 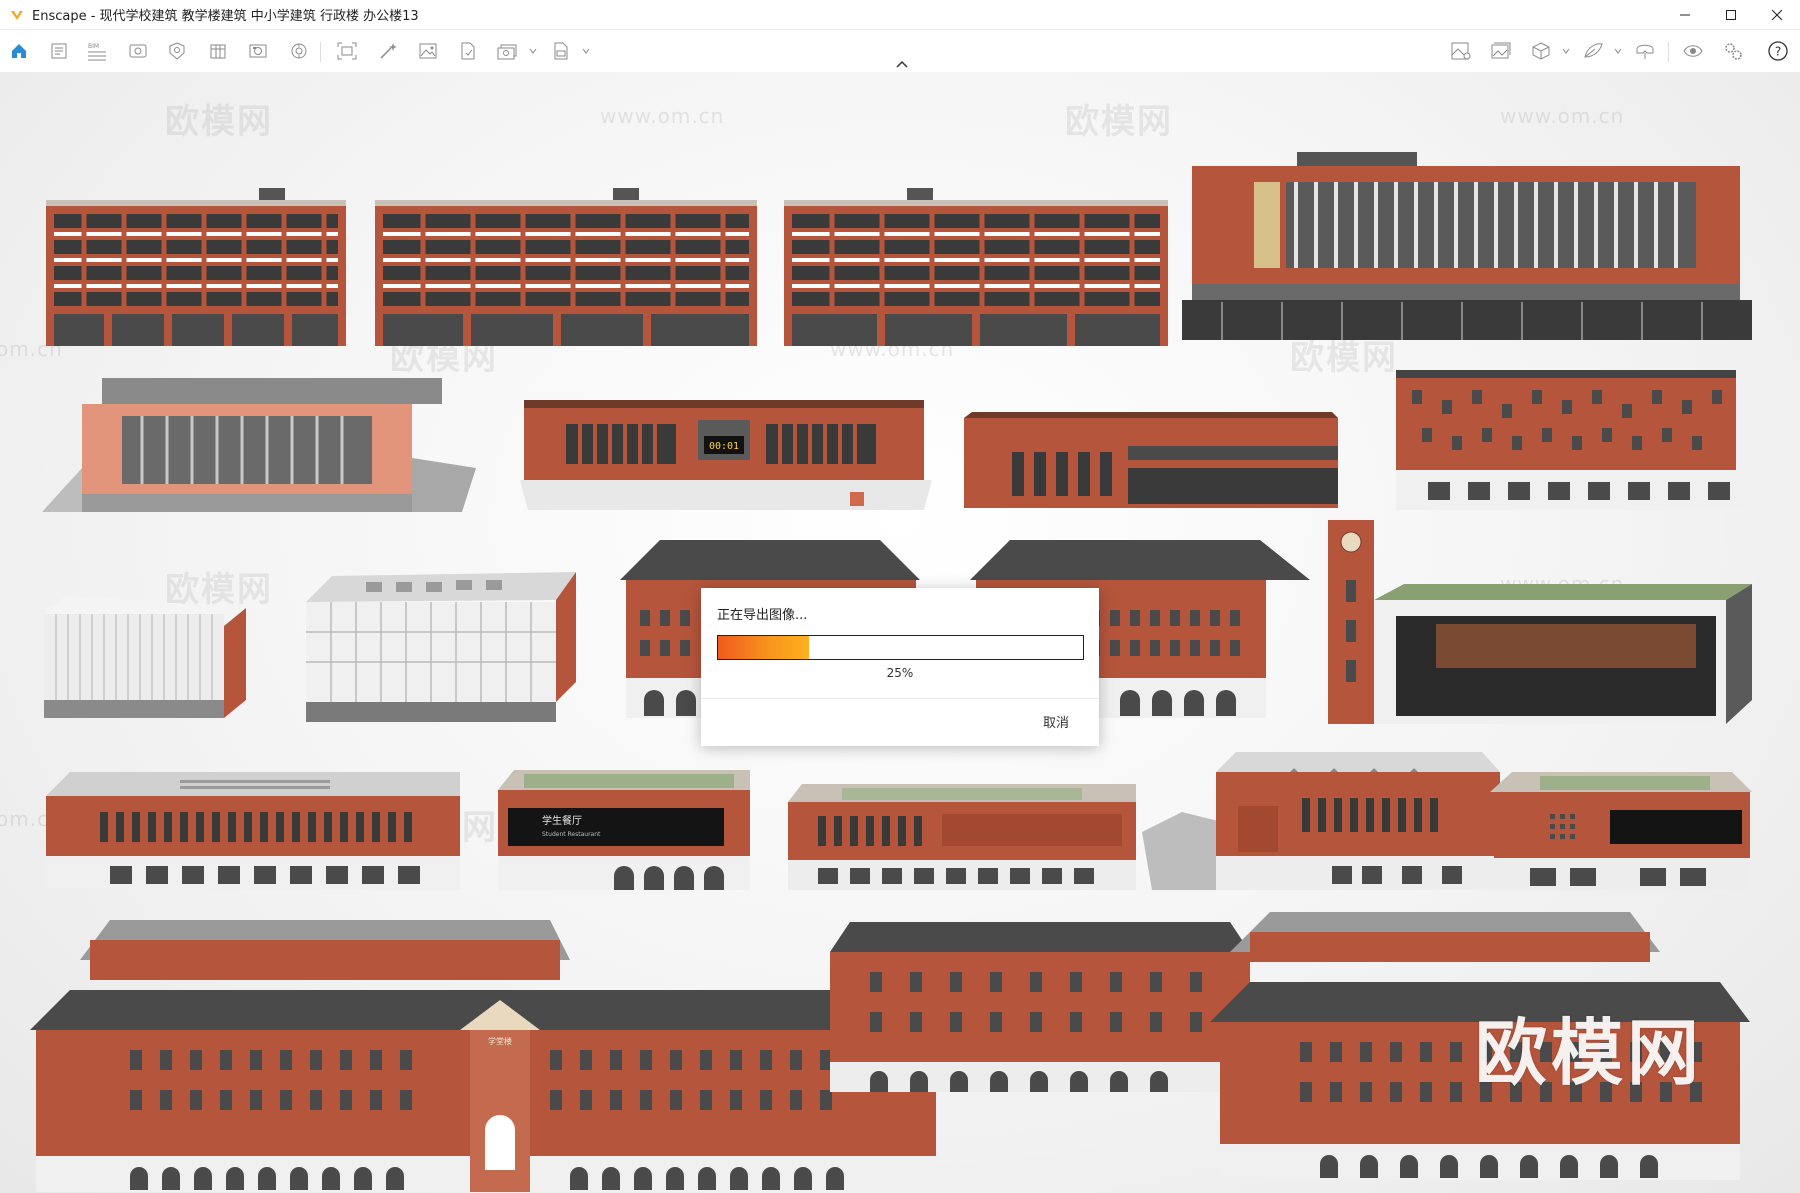 I want to click on close-icon, so click(x=1777, y=15).